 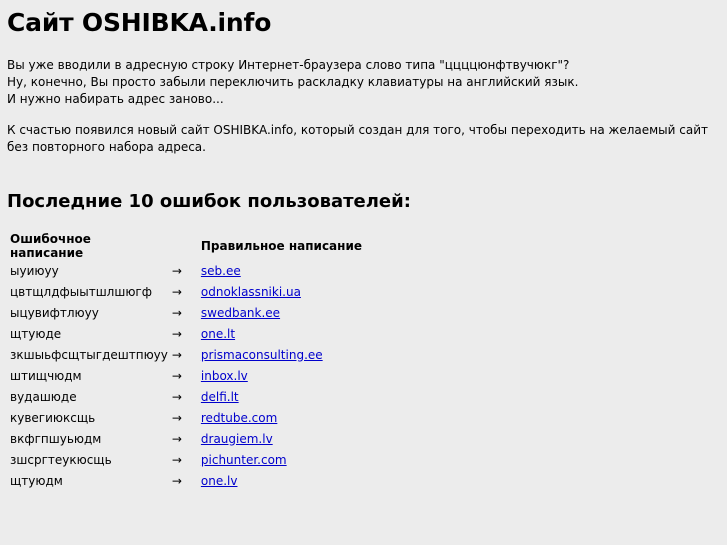 What do you see at coordinates (251, 292) in the screenshot?
I see `correct-site-link: odnoklassniki.ua` at bounding box center [251, 292].